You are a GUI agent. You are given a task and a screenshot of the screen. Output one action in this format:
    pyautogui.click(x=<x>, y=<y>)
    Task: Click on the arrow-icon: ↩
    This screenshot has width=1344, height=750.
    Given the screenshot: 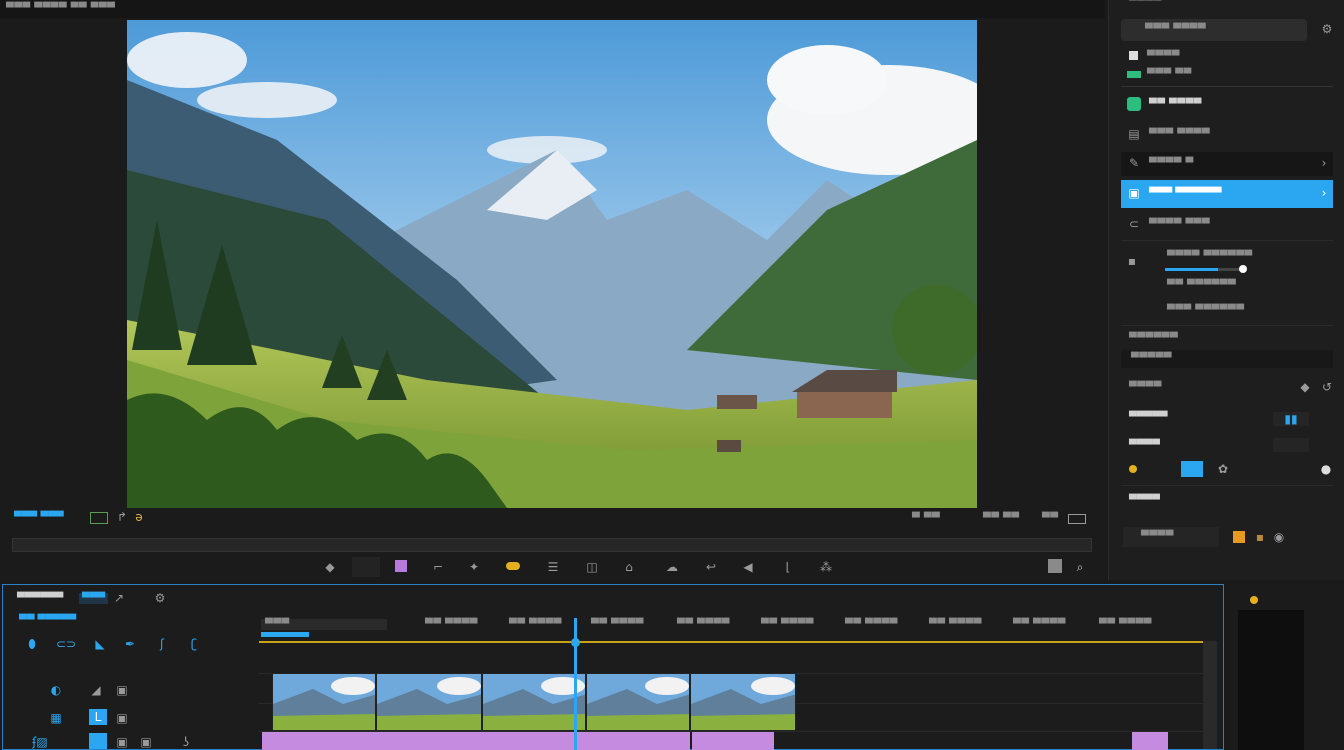 What is the action you would take?
    pyautogui.click(x=711, y=567)
    